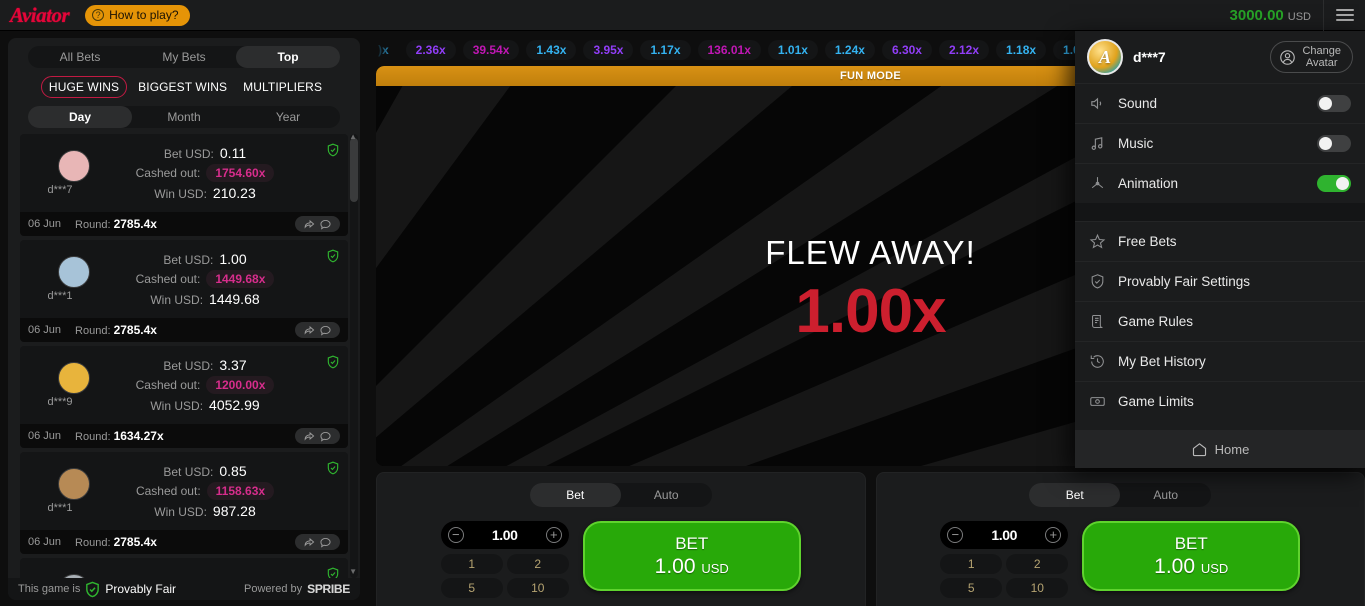 This screenshot has width=1365, height=606. Describe the element at coordinates (1021, 50) in the screenshot. I see `history-chip-10: 1.18x` at that location.